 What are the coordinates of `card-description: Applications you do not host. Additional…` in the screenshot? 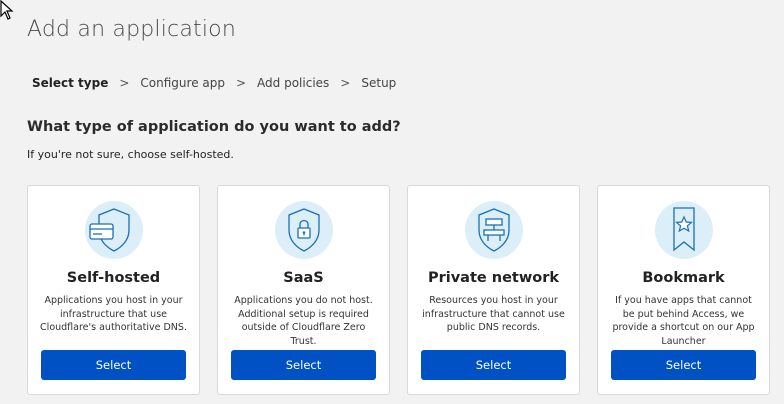 It's located at (303, 321).